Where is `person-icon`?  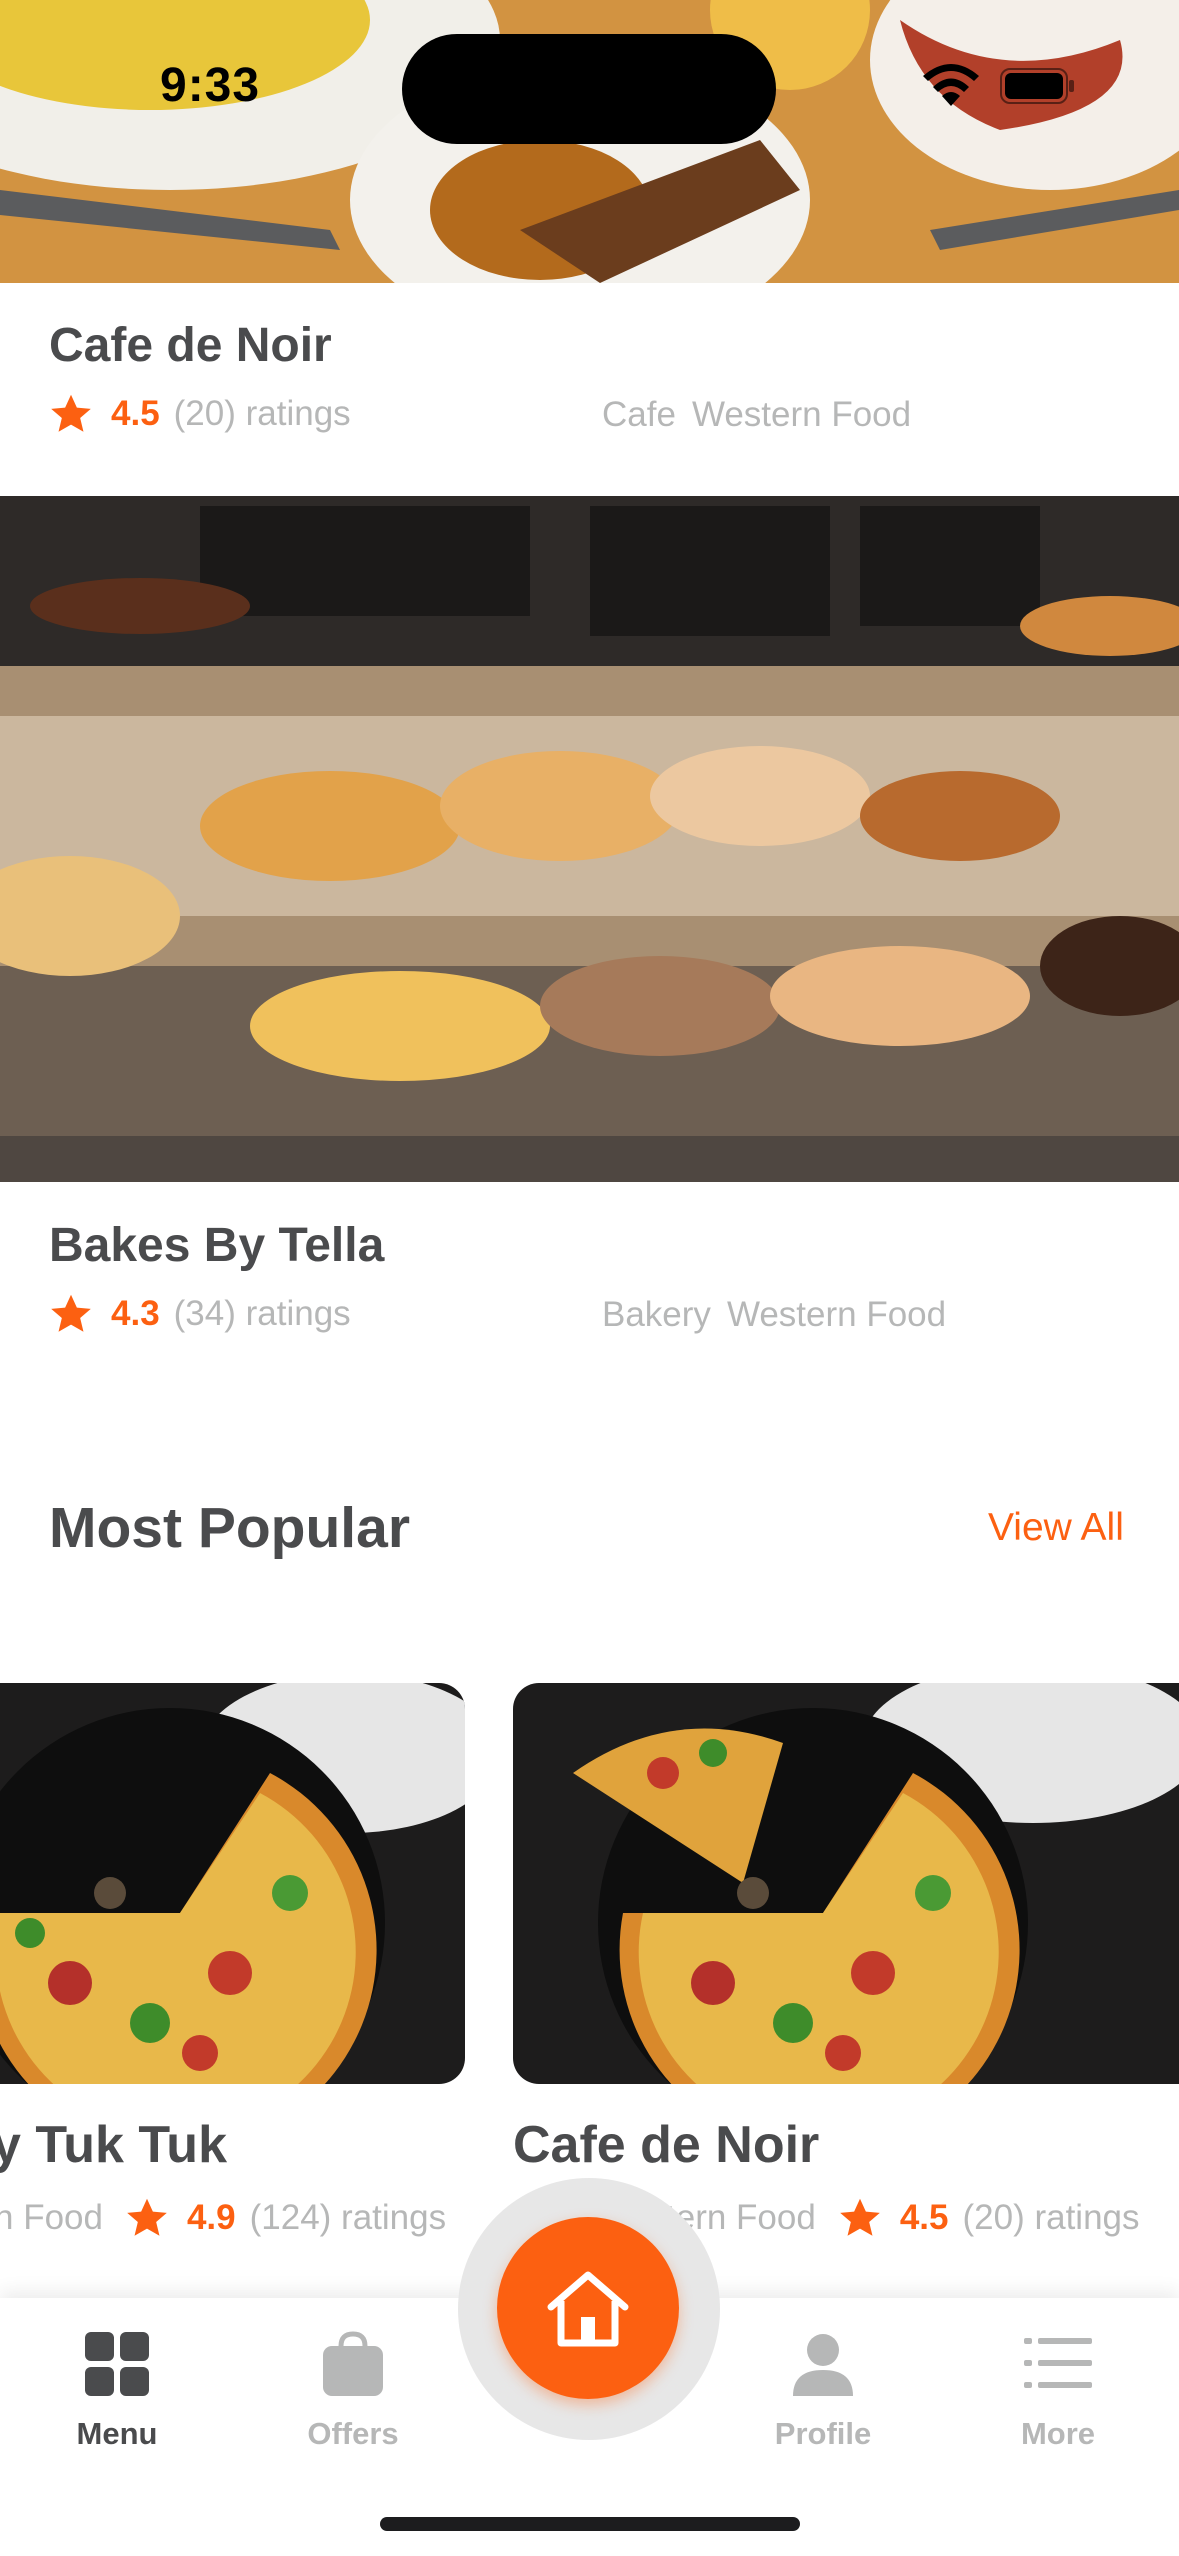
person-icon is located at coordinates (823, 2365).